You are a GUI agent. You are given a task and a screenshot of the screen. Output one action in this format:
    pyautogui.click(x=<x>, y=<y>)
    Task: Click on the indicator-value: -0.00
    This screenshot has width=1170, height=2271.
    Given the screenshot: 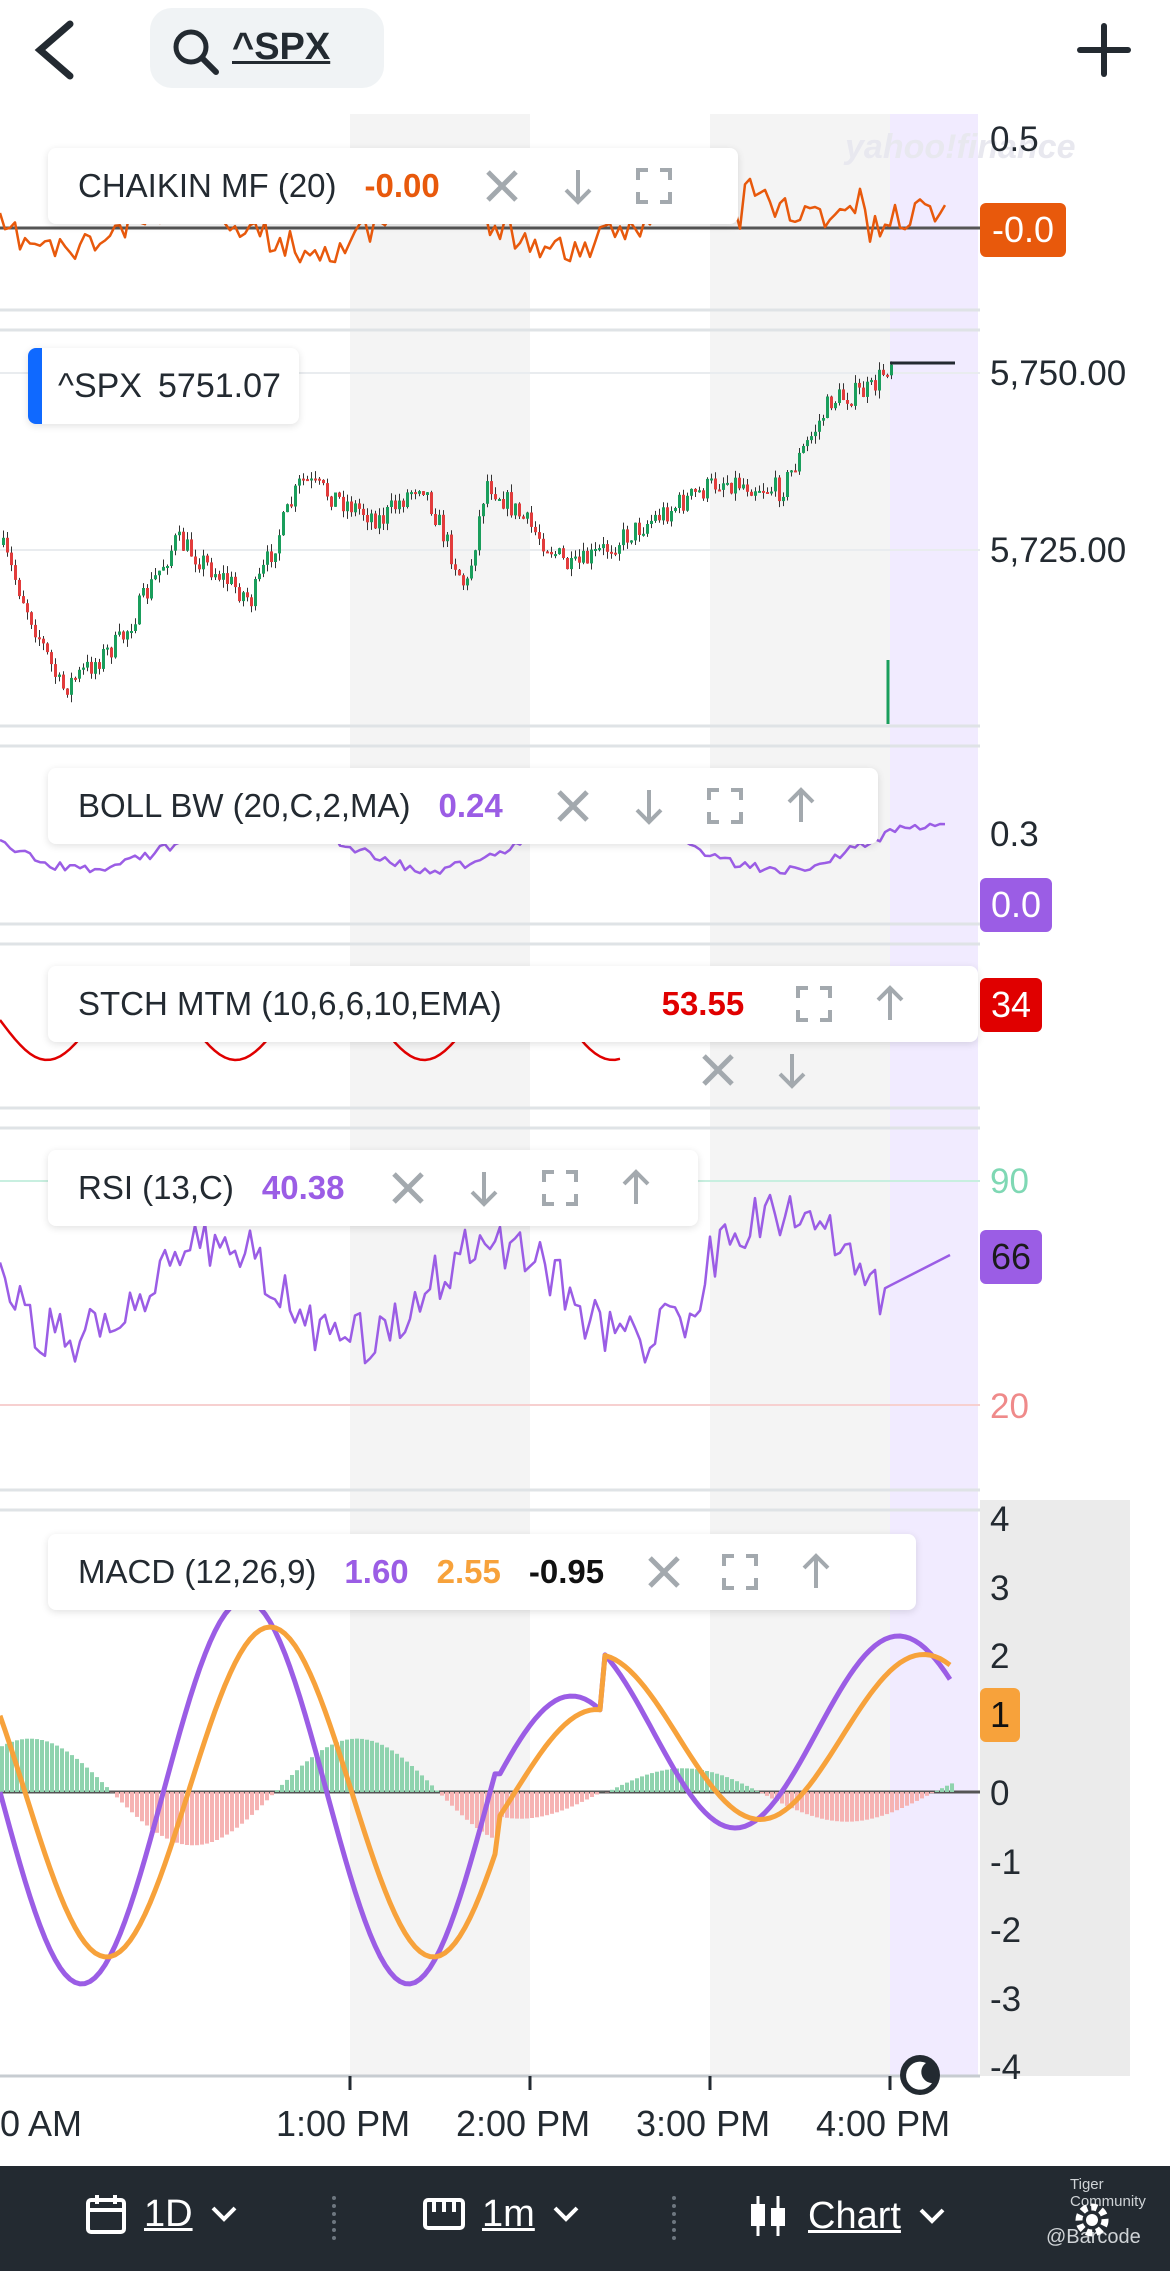 What is the action you would take?
    pyautogui.click(x=402, y=185)
    